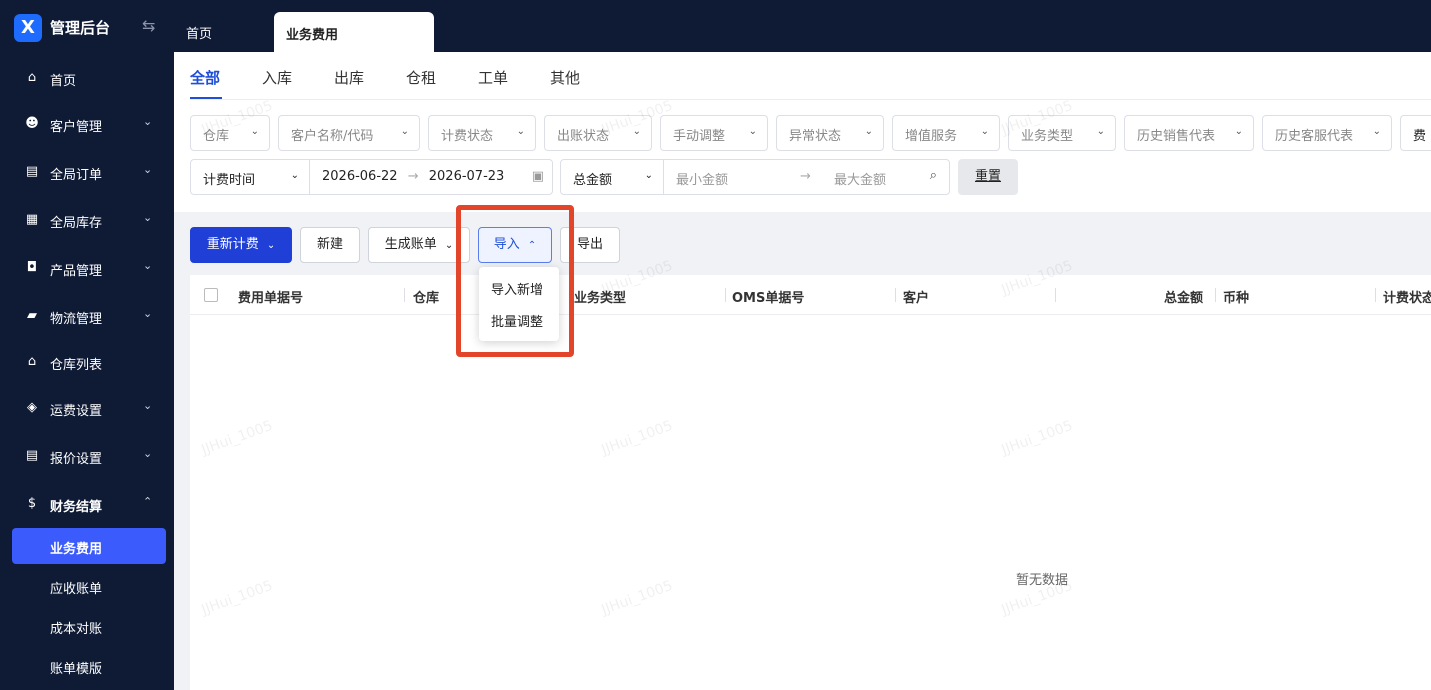 This screenshot has width=1431, height=690. Describe the element at coordinates (89, 586) in the screenshot. I see `sidebar-subitem-receivables: 应收账单` at that location.